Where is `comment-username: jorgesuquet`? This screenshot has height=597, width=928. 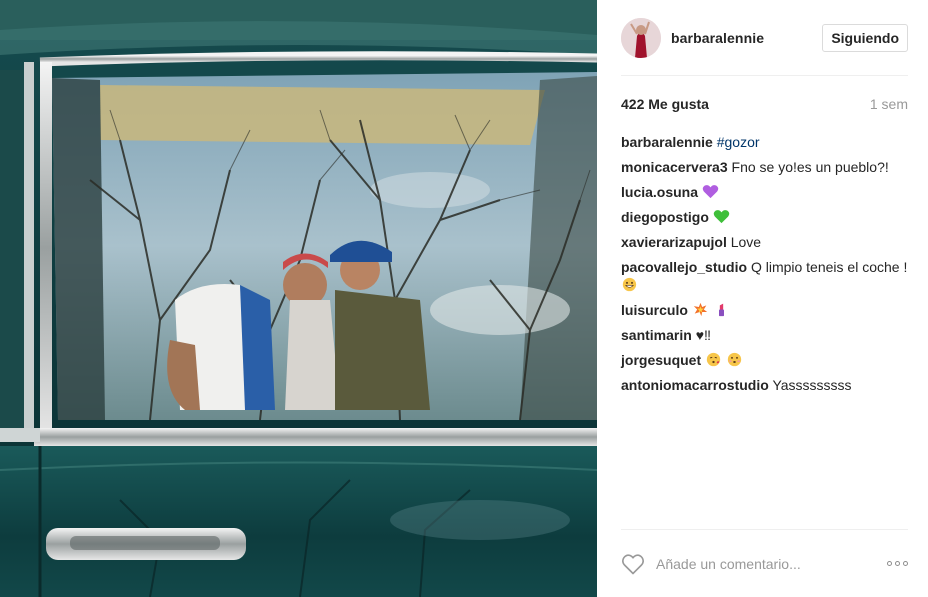 comment-username: jorgesuquet is located at coordinates (661, 360).